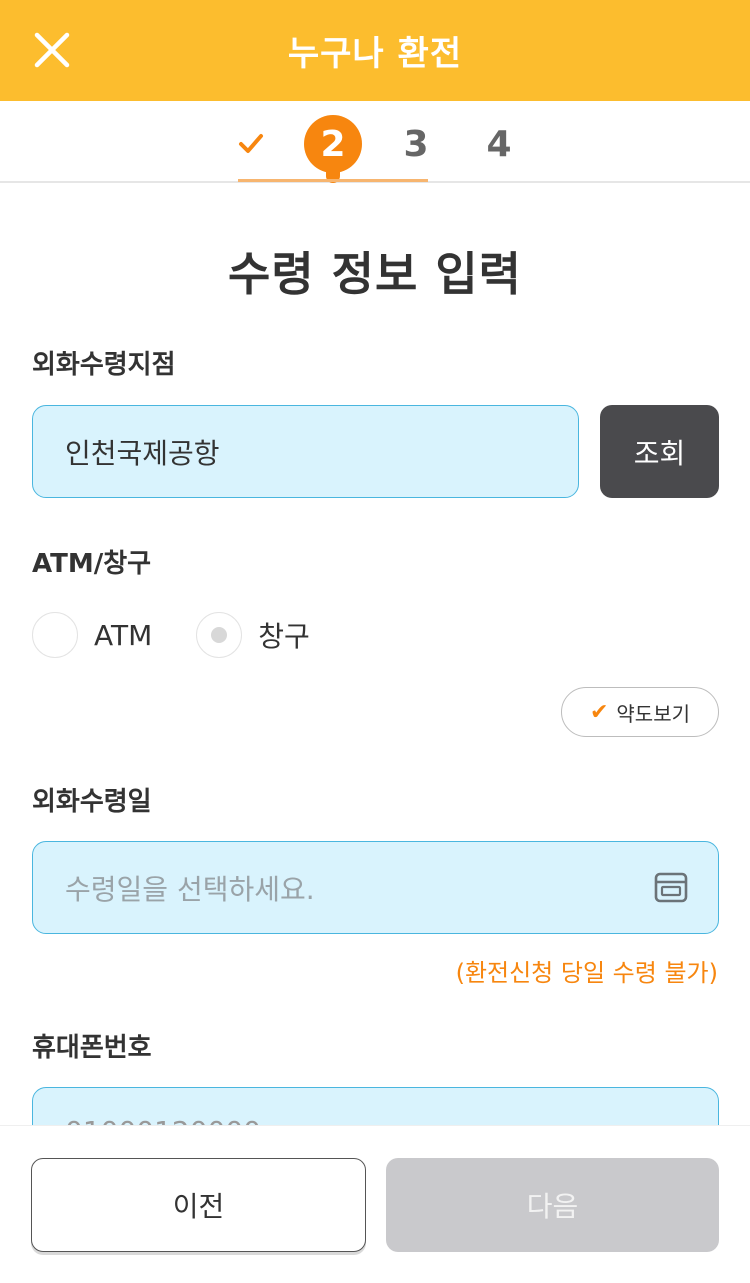 This screenshot has height=1283, width=750. What do you see at coordinates (375, 274) in the screenshot?
I see `page-title: 수령 정보 입력` at bounding box center [375, 274].